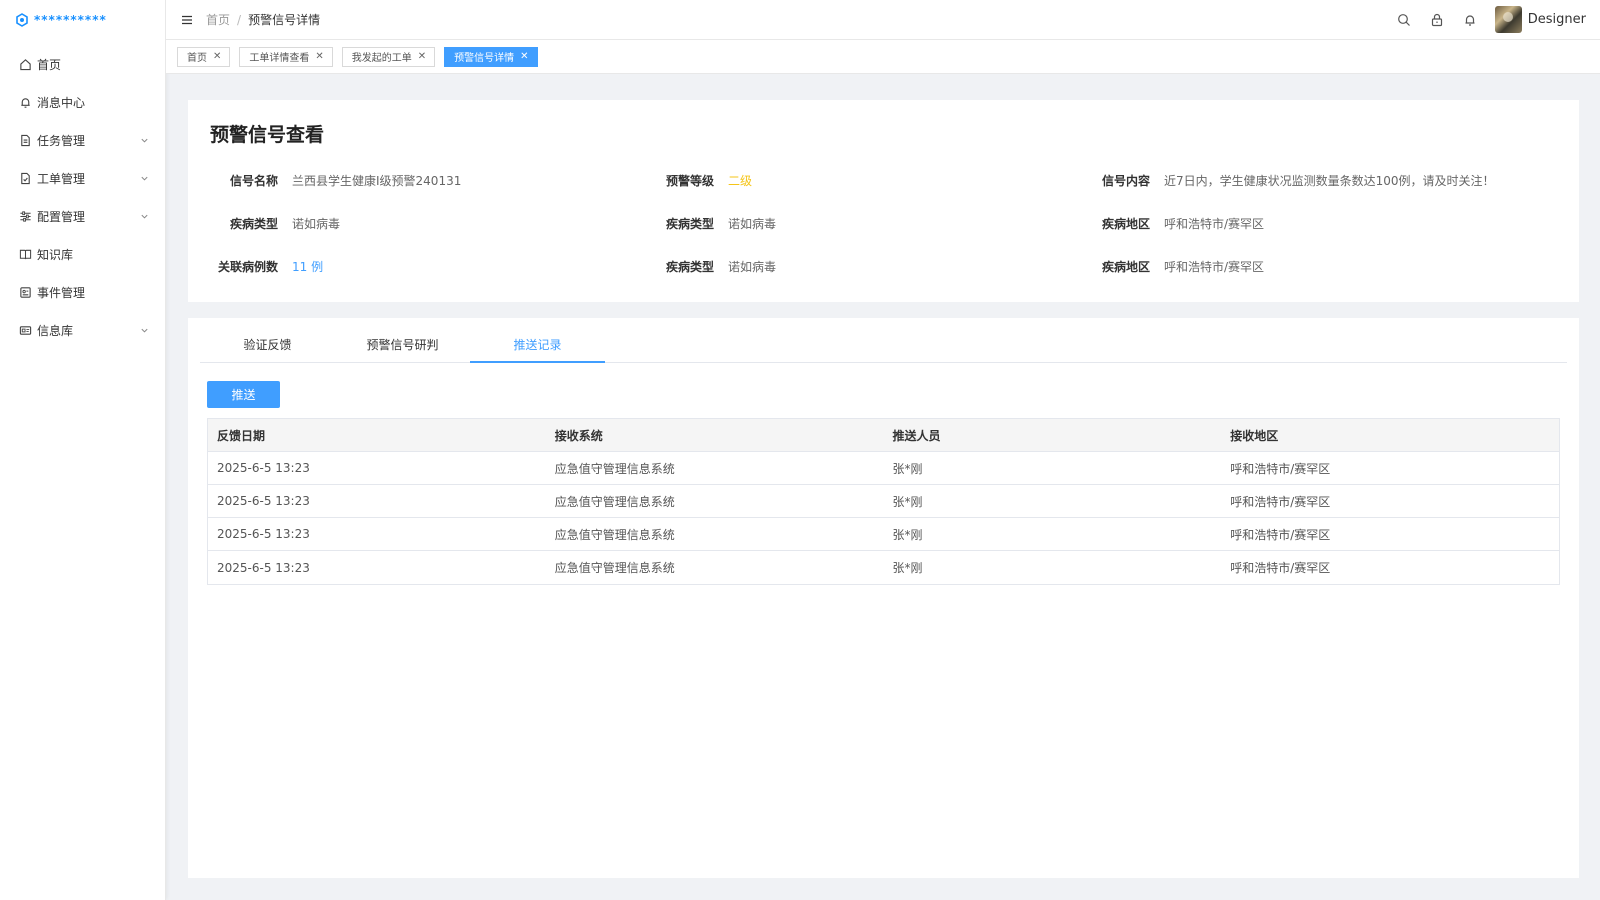 This screenshot has height=900, width=1600. What do you see at coordinates (82, 254) in the screenshot?
I see `sidebar-item-knowledge: 知识库` at bounding box center [82, 254].